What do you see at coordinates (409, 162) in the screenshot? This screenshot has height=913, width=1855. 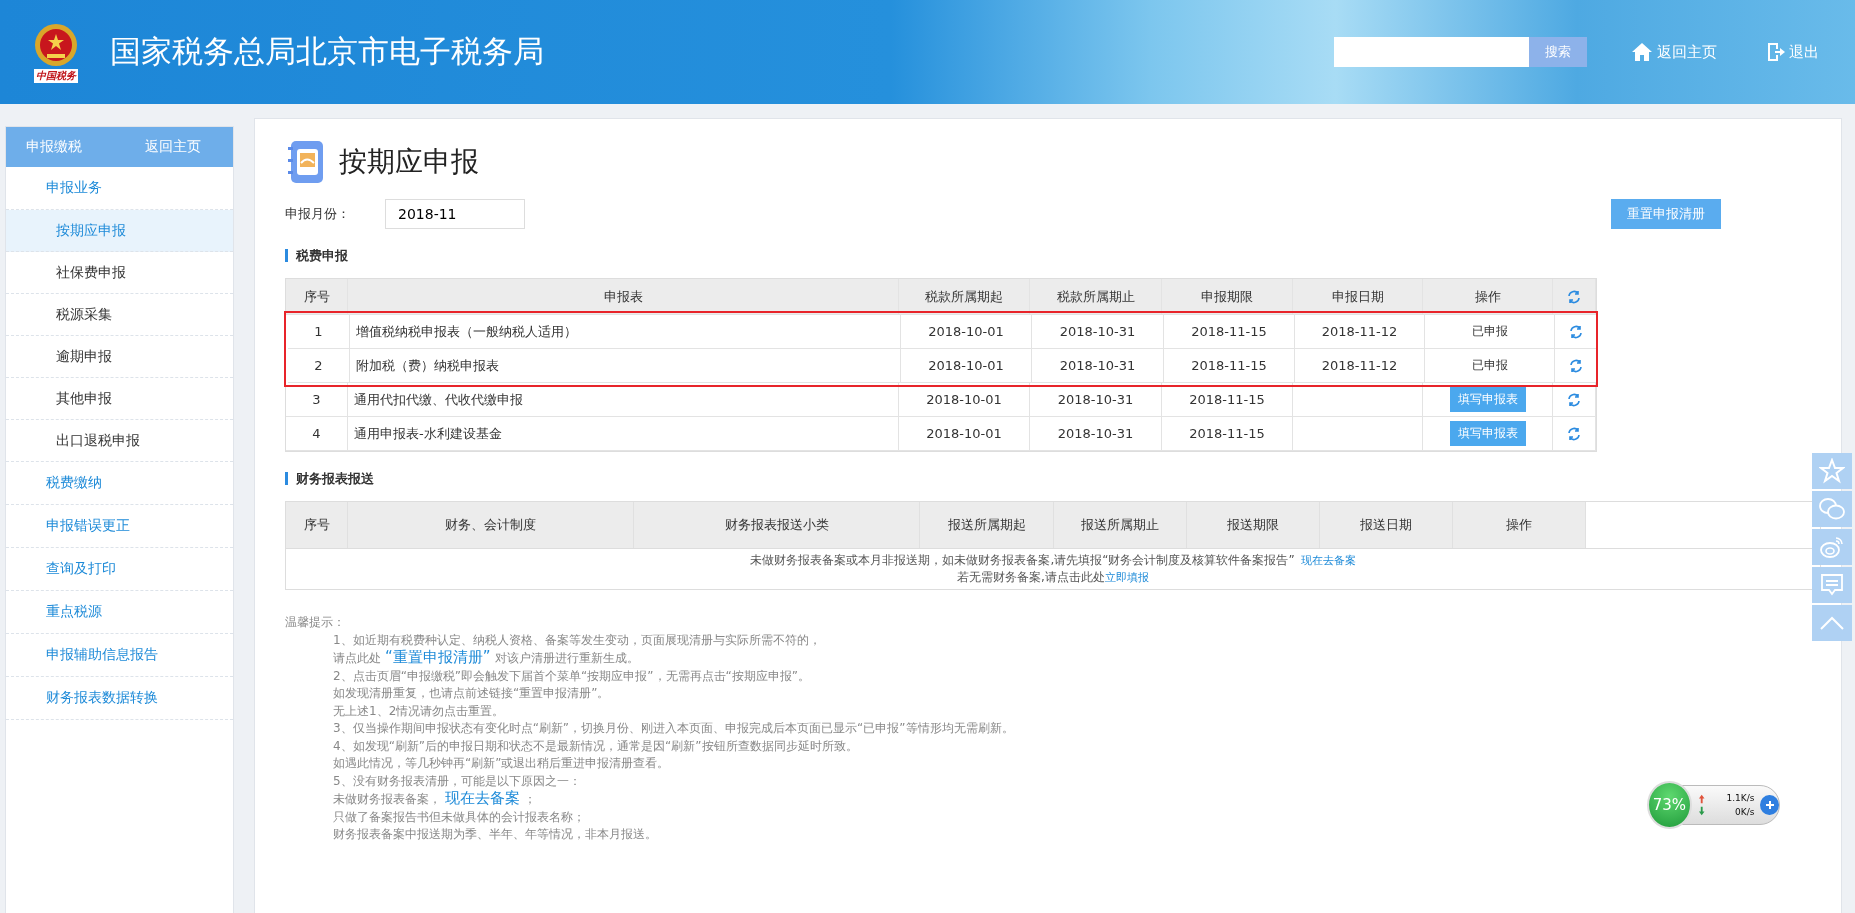 I see `page-title: 按期应申报` at bounding box center [409, 162].